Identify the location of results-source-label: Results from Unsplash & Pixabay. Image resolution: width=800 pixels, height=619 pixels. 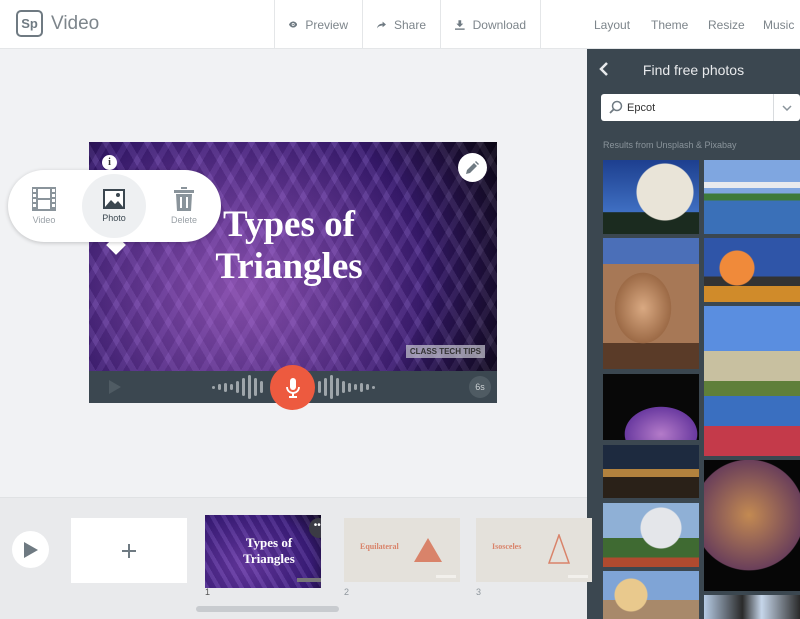
(670, 145).